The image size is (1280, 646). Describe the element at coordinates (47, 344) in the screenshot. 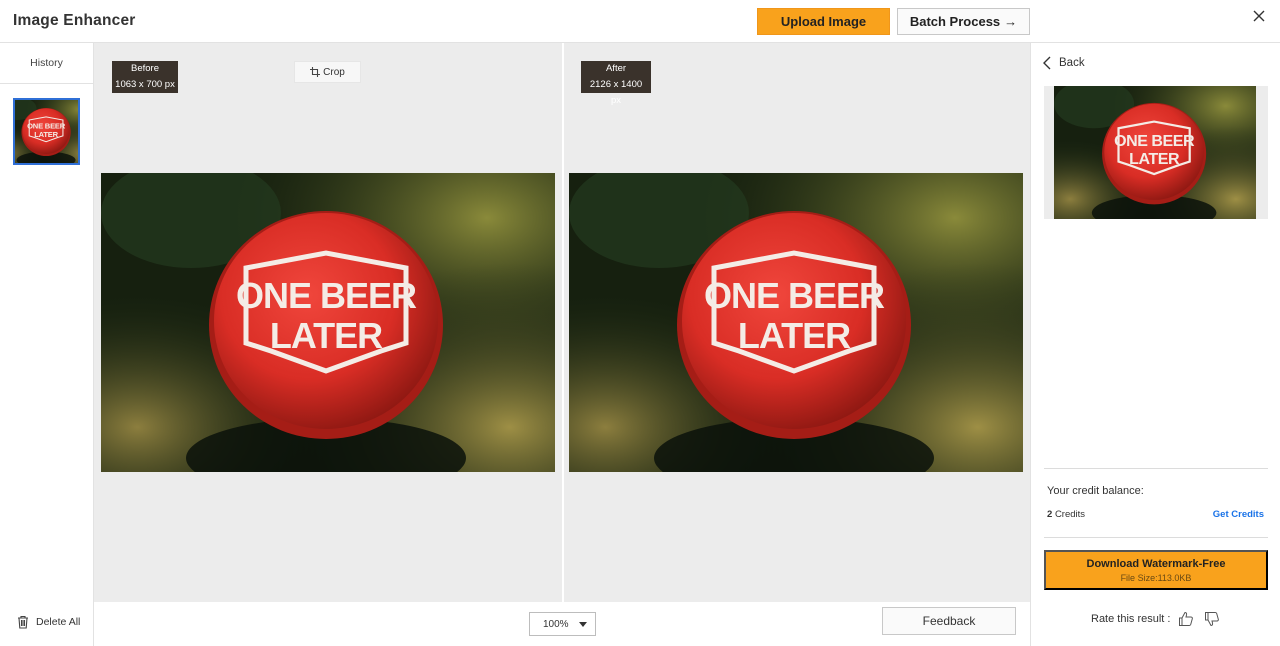

I see `history-sidebar: History Delete All` at that location.